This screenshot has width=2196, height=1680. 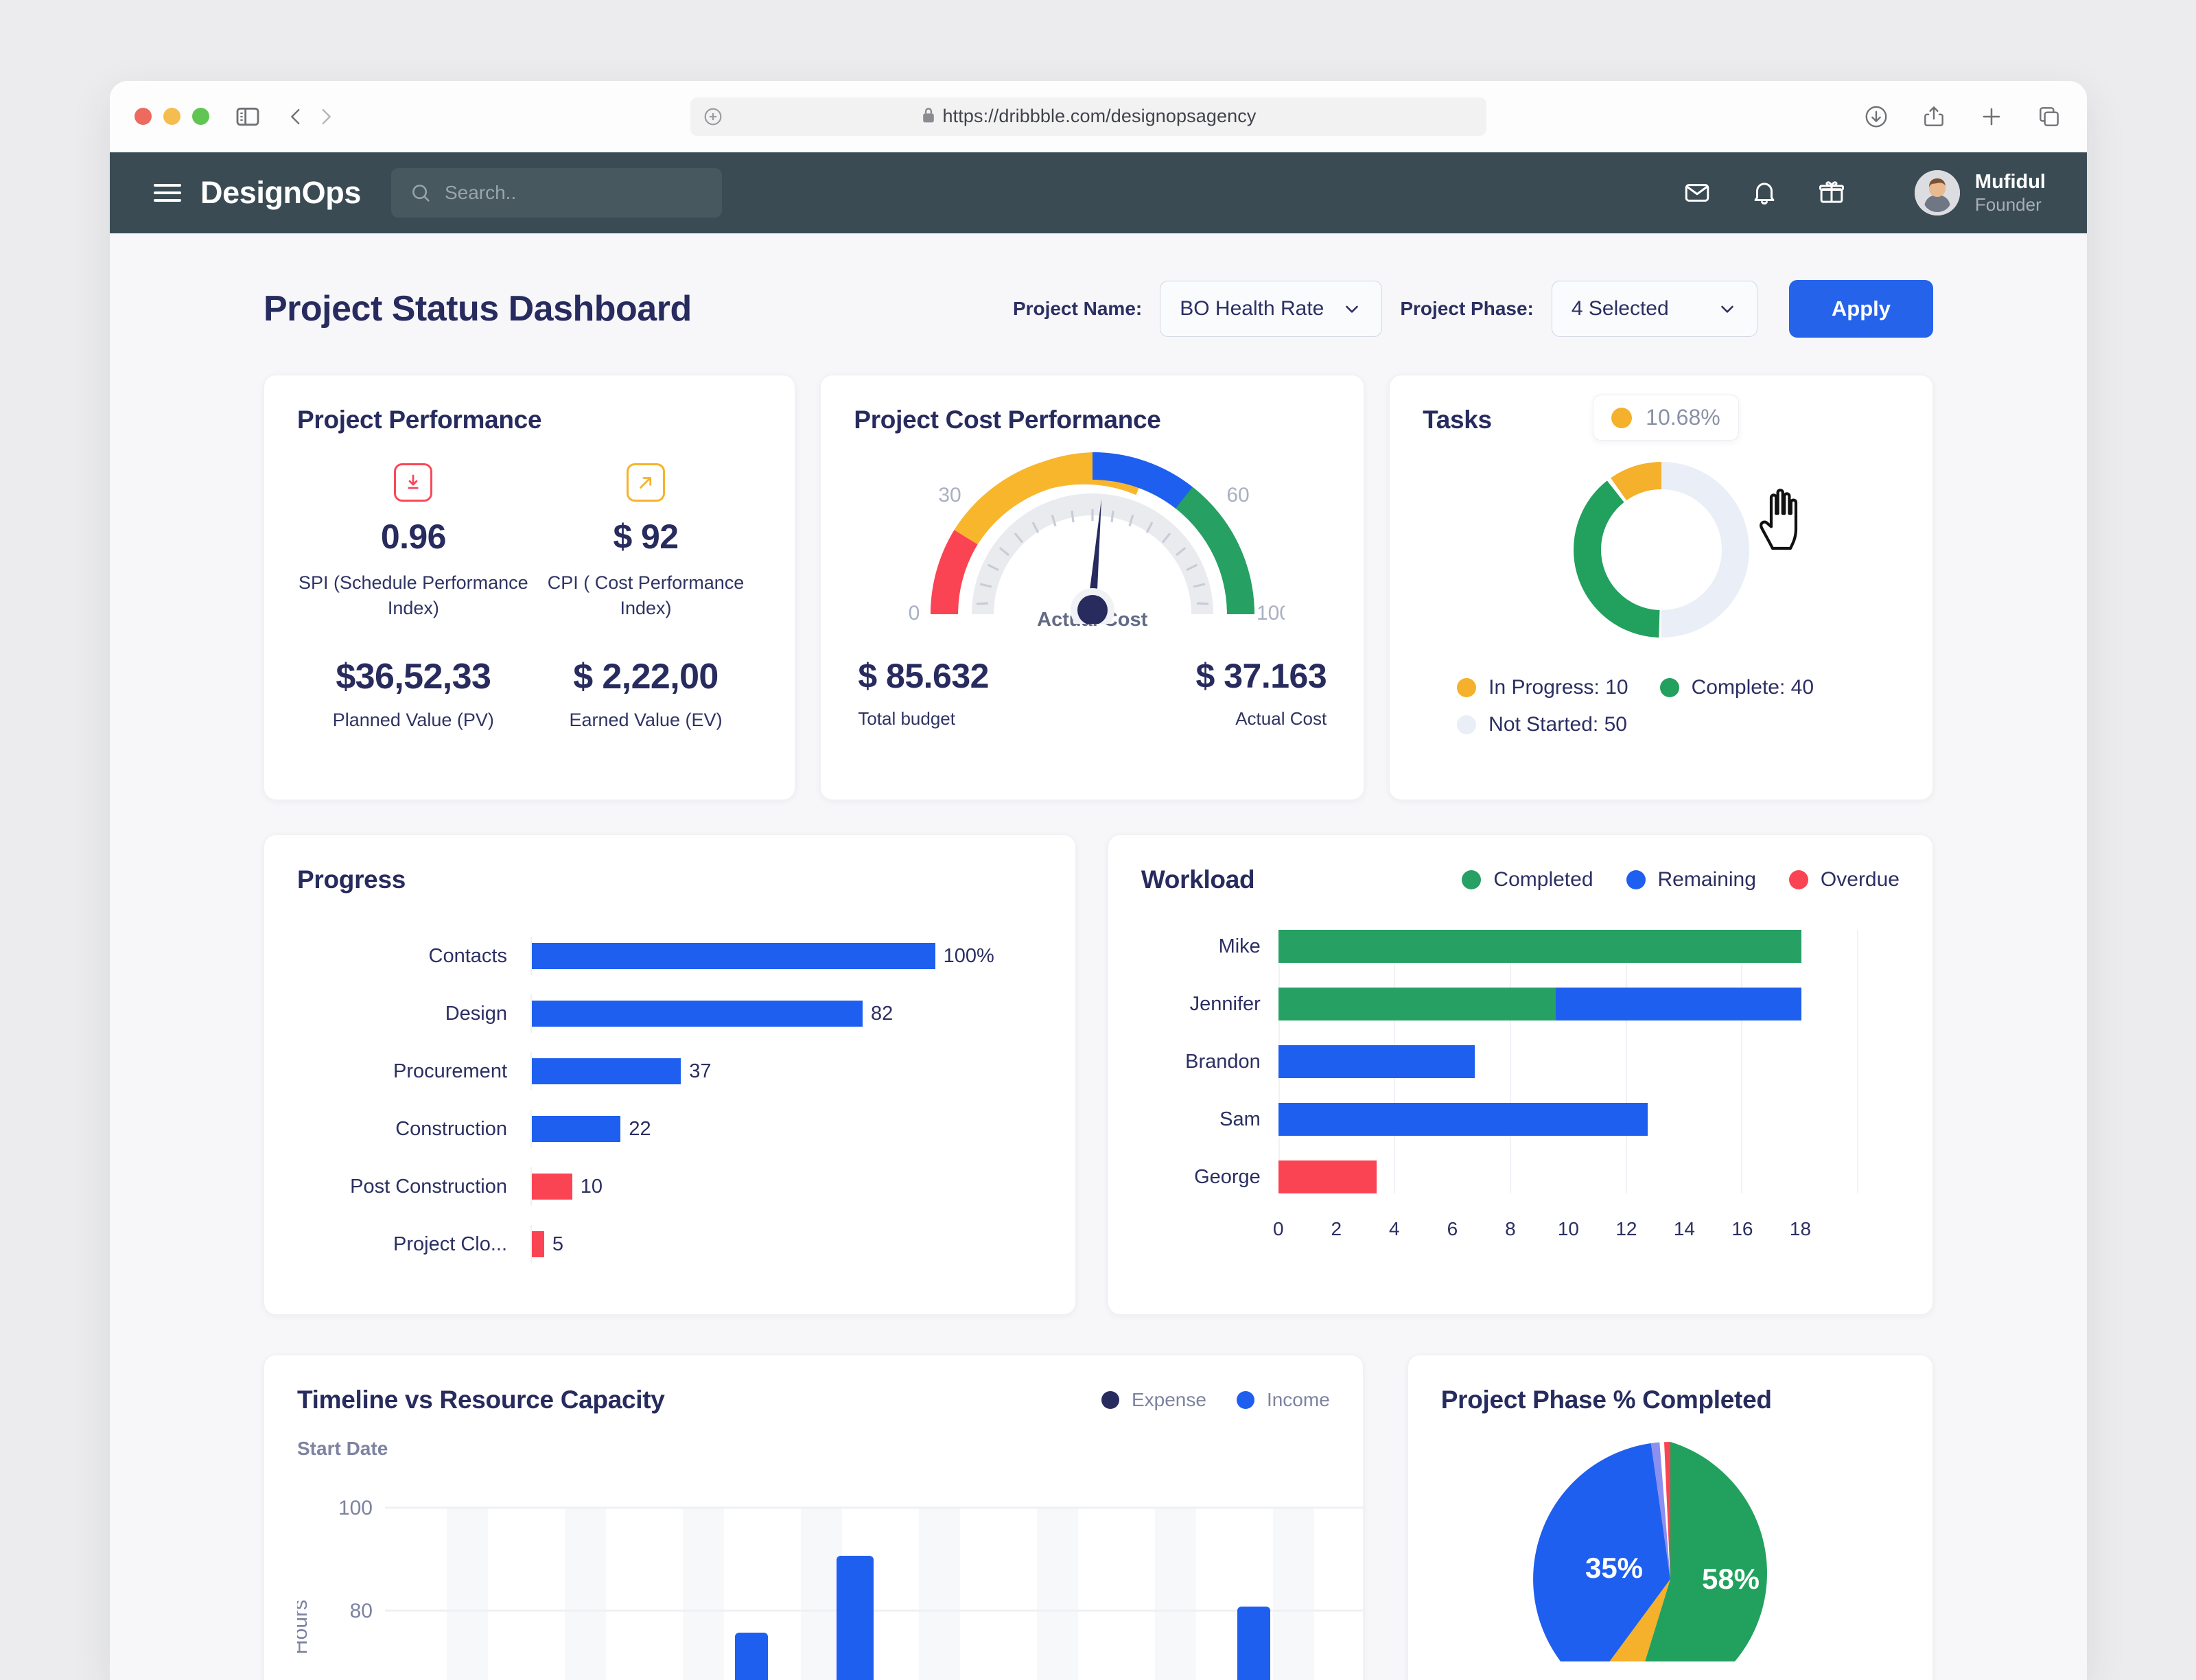 I want to click on user-role: Founder, so click(x=2008, y=204).